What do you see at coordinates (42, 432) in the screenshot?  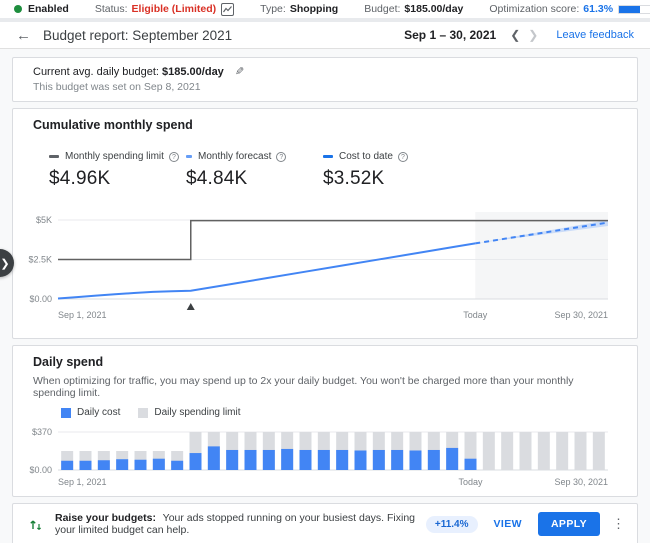 I see `svg-text: $370` at bounding box center [42, 432].